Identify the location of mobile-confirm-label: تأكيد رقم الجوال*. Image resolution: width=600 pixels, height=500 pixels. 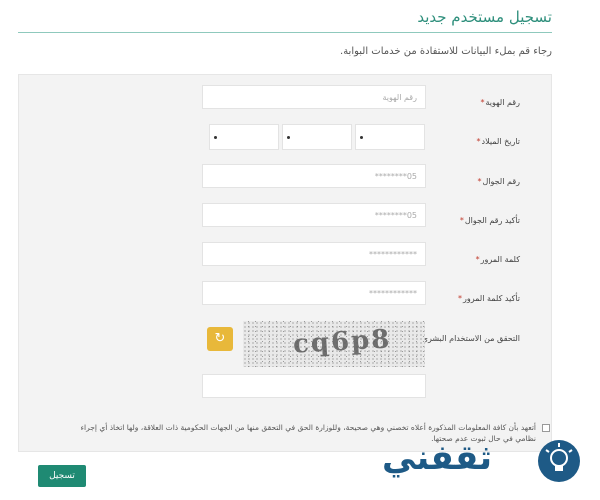
(489, 220).